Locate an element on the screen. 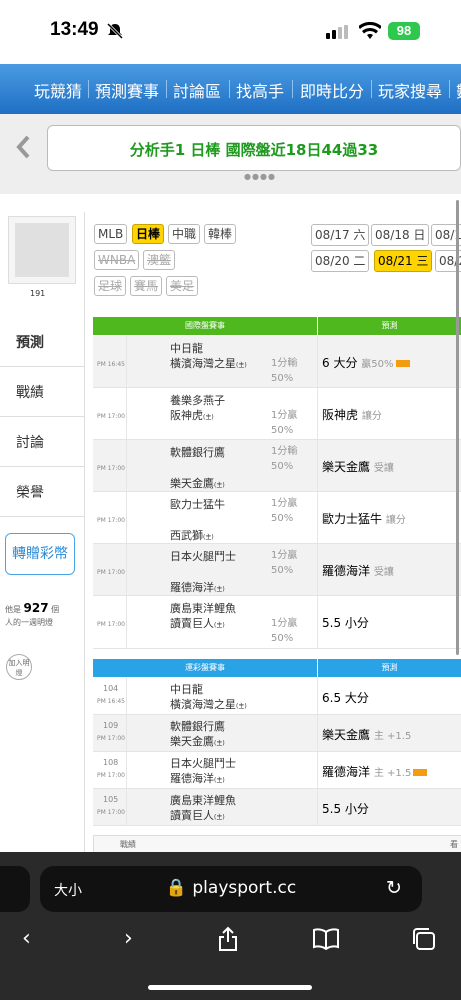  league-chip-disabled: 美足 is located at coordinates (182, 286).